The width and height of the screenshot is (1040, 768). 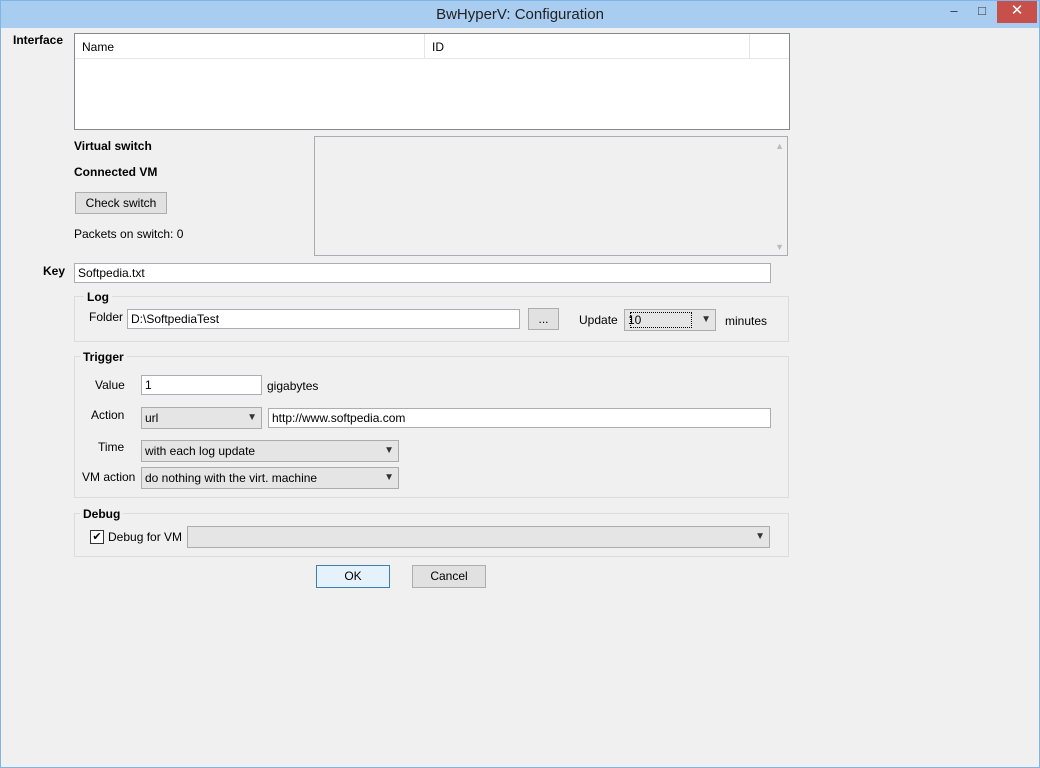 I want to click on packets-on-switch-text: Packets on switch: 0, so click(x=129, y=234).